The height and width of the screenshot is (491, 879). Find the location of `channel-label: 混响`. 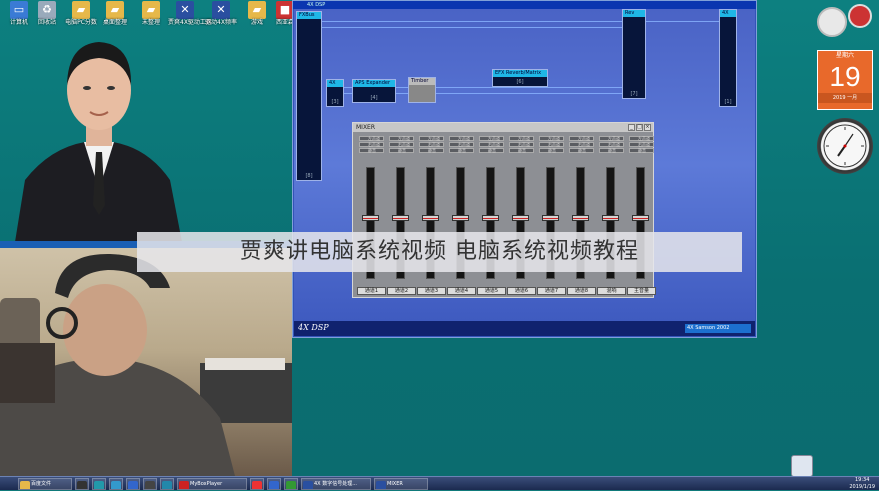

channel-label: 混响 is located at coordinates (611, 291).